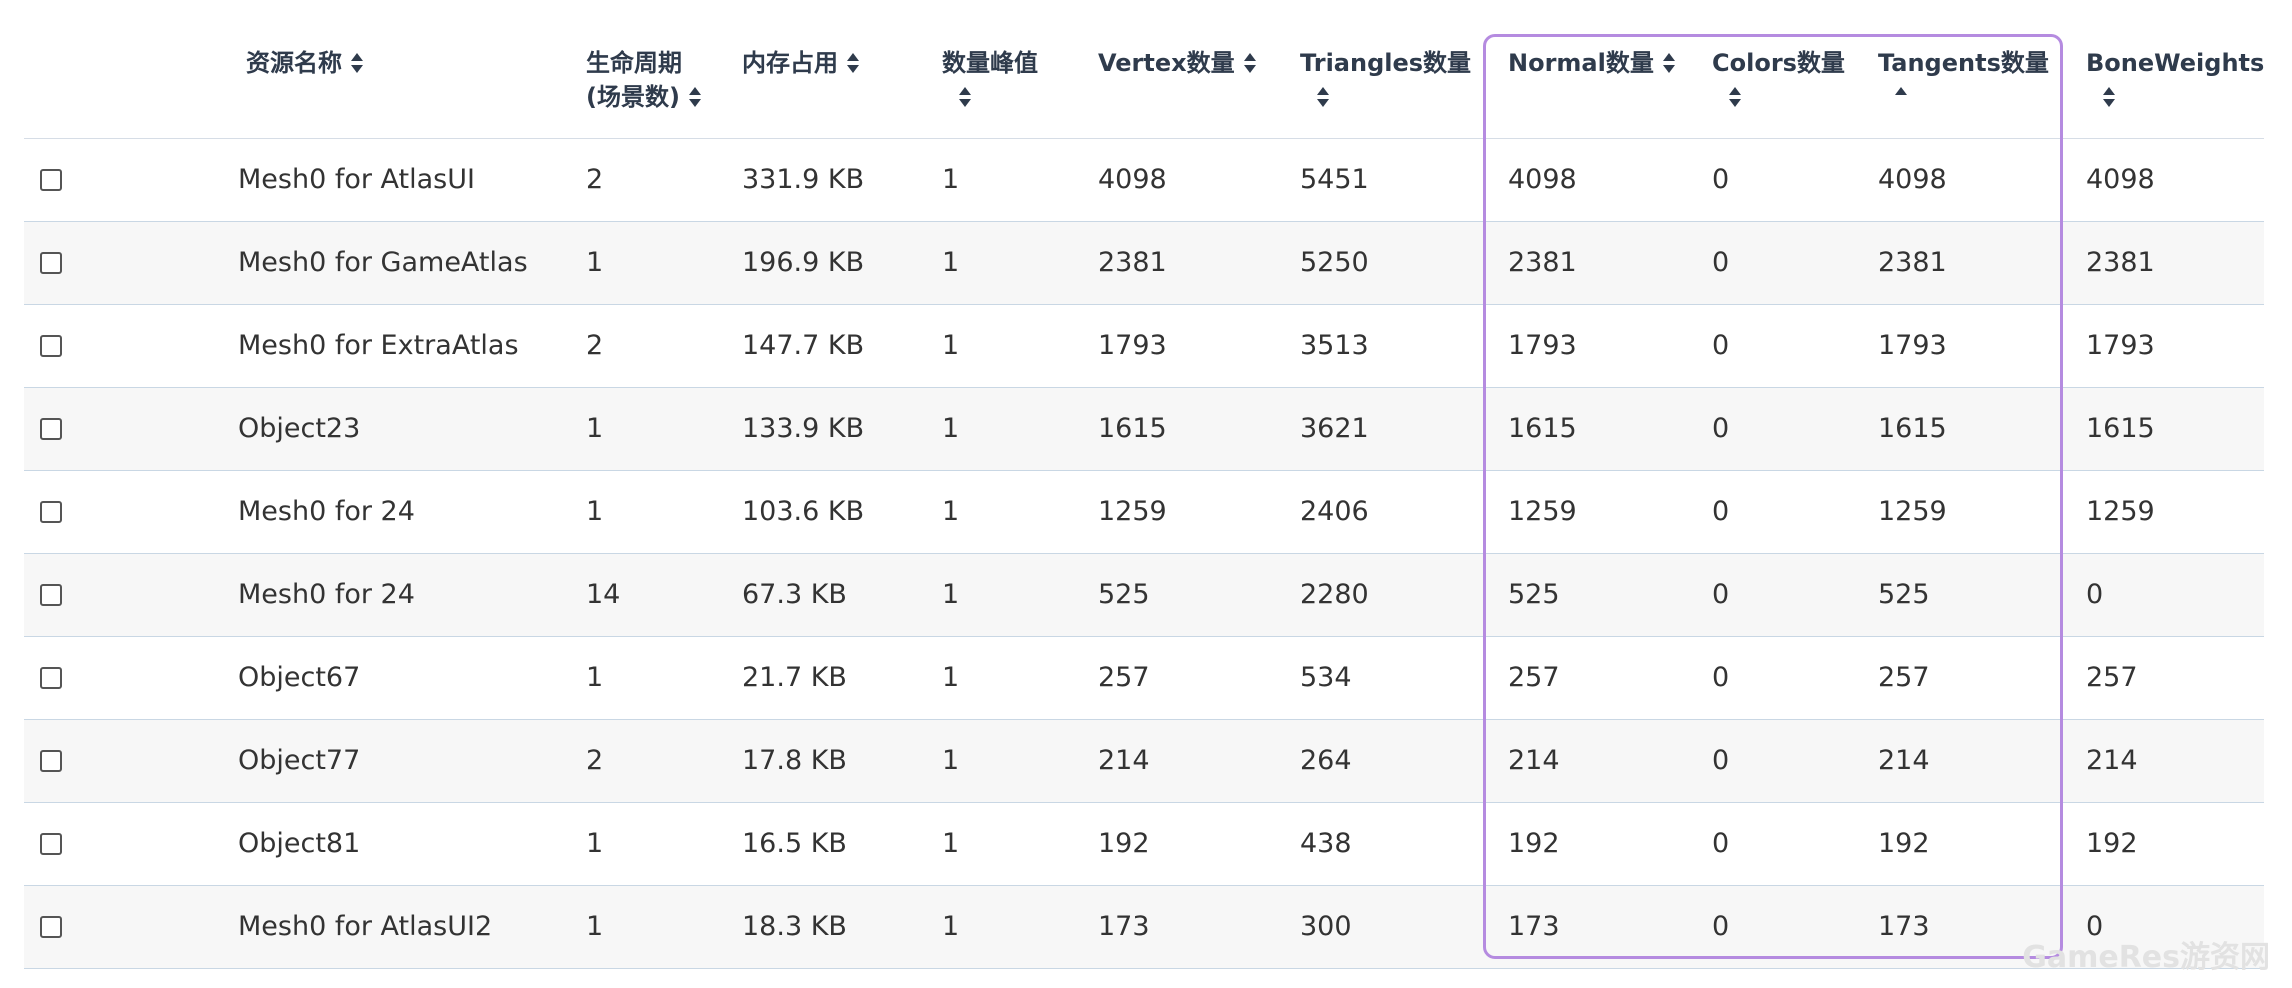  What do you see at coordinates (1334, 262) in the screenshot?
I see `cell-triangles: 5250` at bounding box center [1334, 262].